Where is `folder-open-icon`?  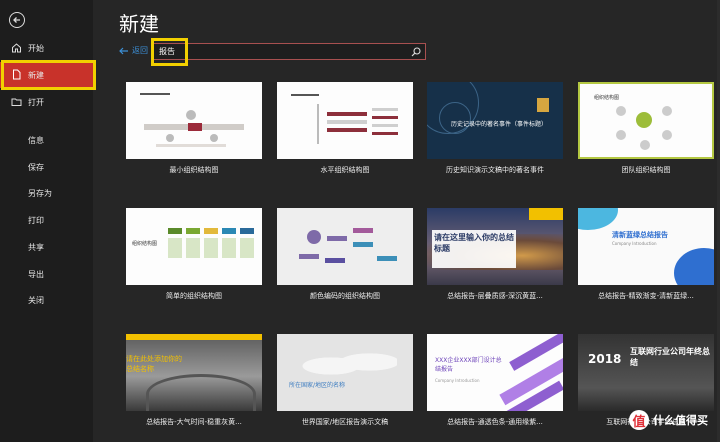 folder-open-icon is located at coordinates (16, 102).